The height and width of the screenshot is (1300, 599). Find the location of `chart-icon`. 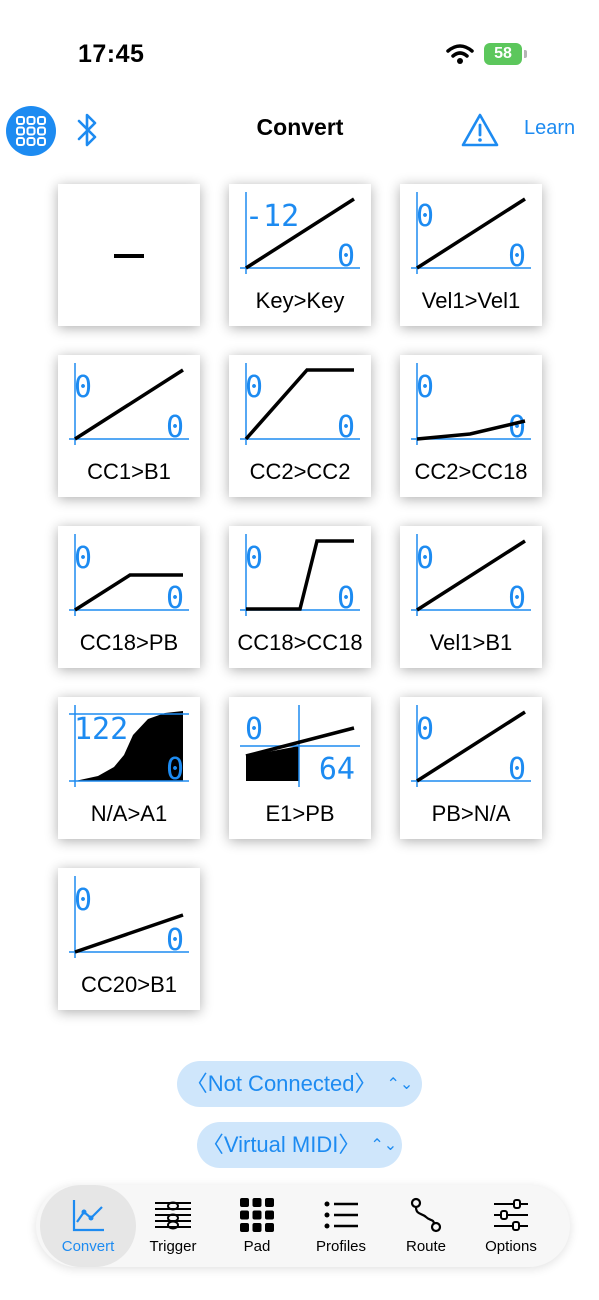

chart-icon is located at coordinates (88, 1216).